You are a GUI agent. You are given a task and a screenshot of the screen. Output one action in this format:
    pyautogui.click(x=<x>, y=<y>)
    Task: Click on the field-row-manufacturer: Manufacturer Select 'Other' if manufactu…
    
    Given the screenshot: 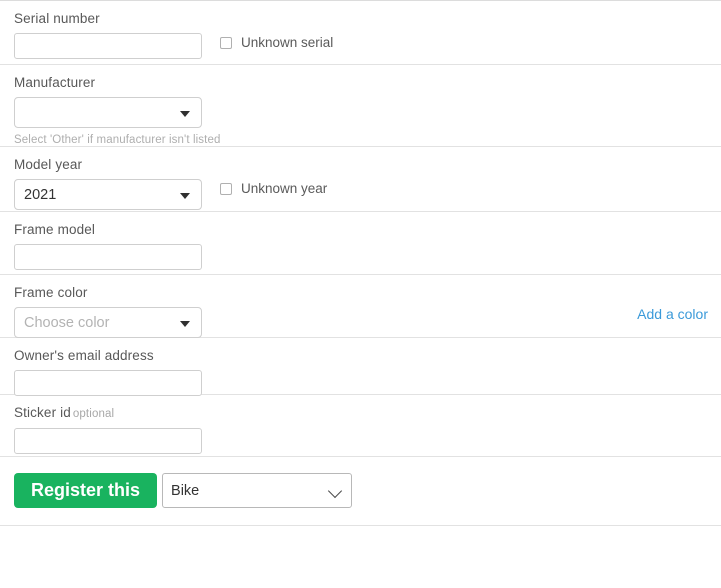 What is the action you would take?
    pyautogui.click(x=360, y=106)
    